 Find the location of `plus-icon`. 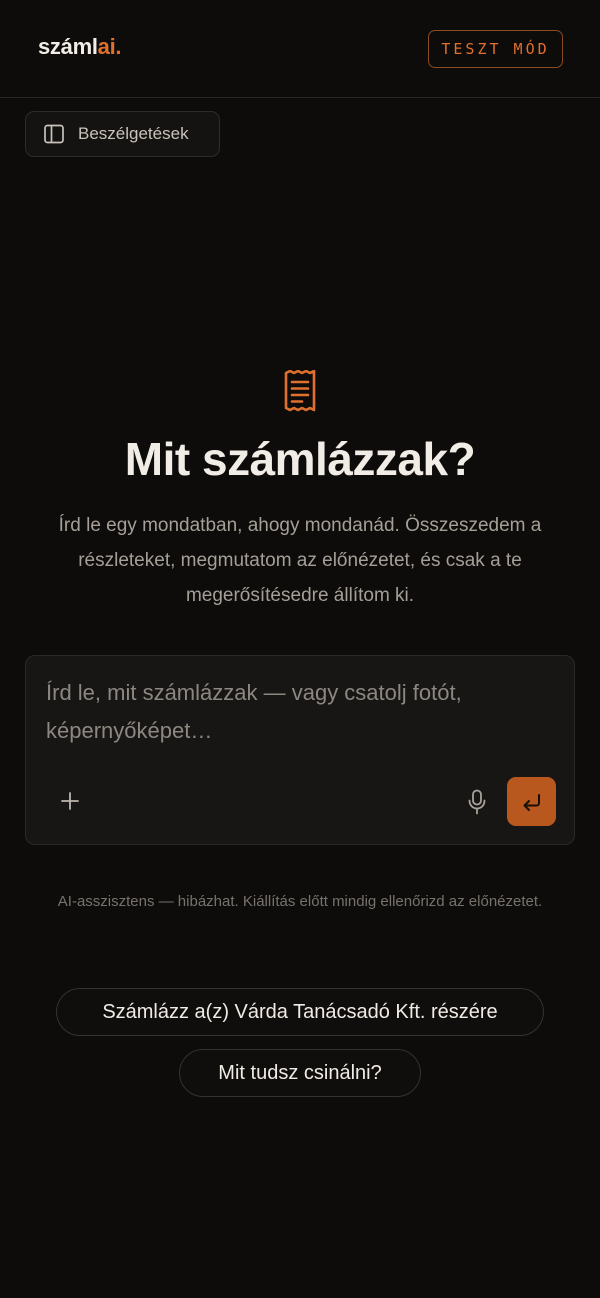

plus-icon is located at coordinates (70, 801).